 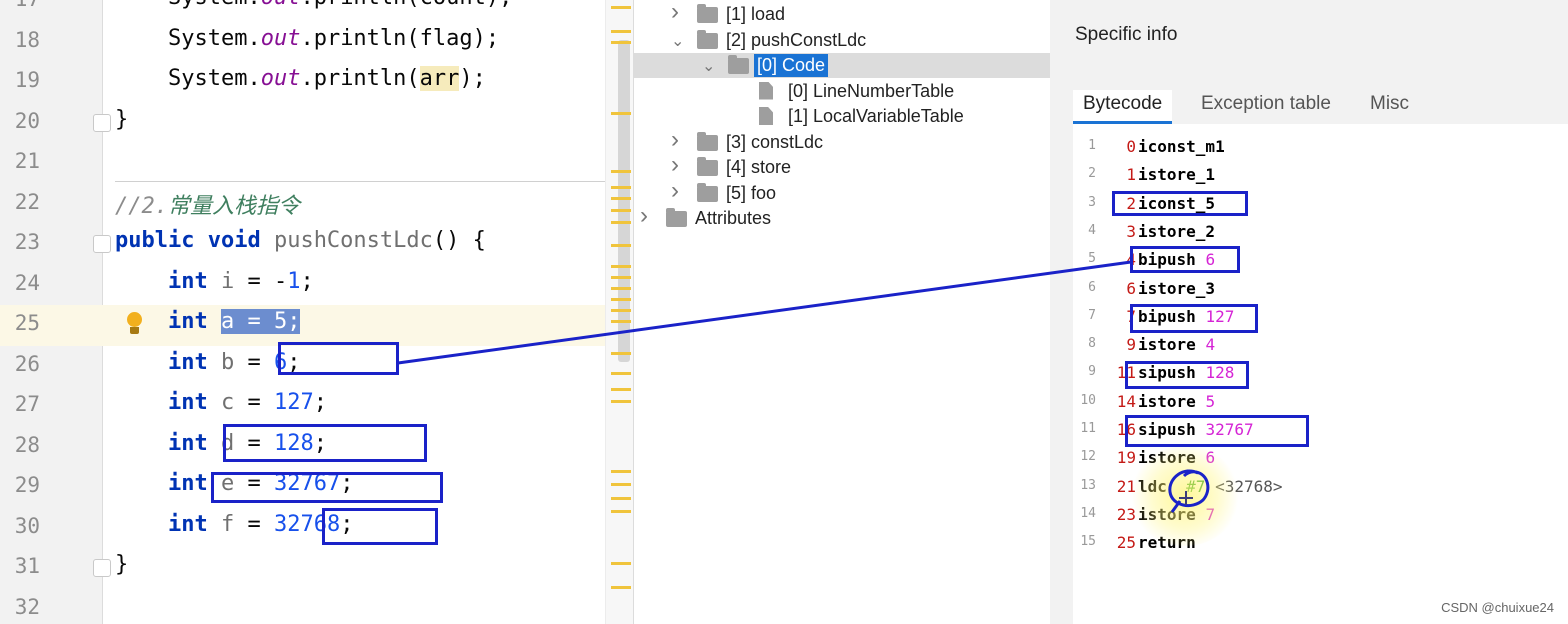 I want to click on code-line: 25 int a = 5;, so click(x=316, y=325).